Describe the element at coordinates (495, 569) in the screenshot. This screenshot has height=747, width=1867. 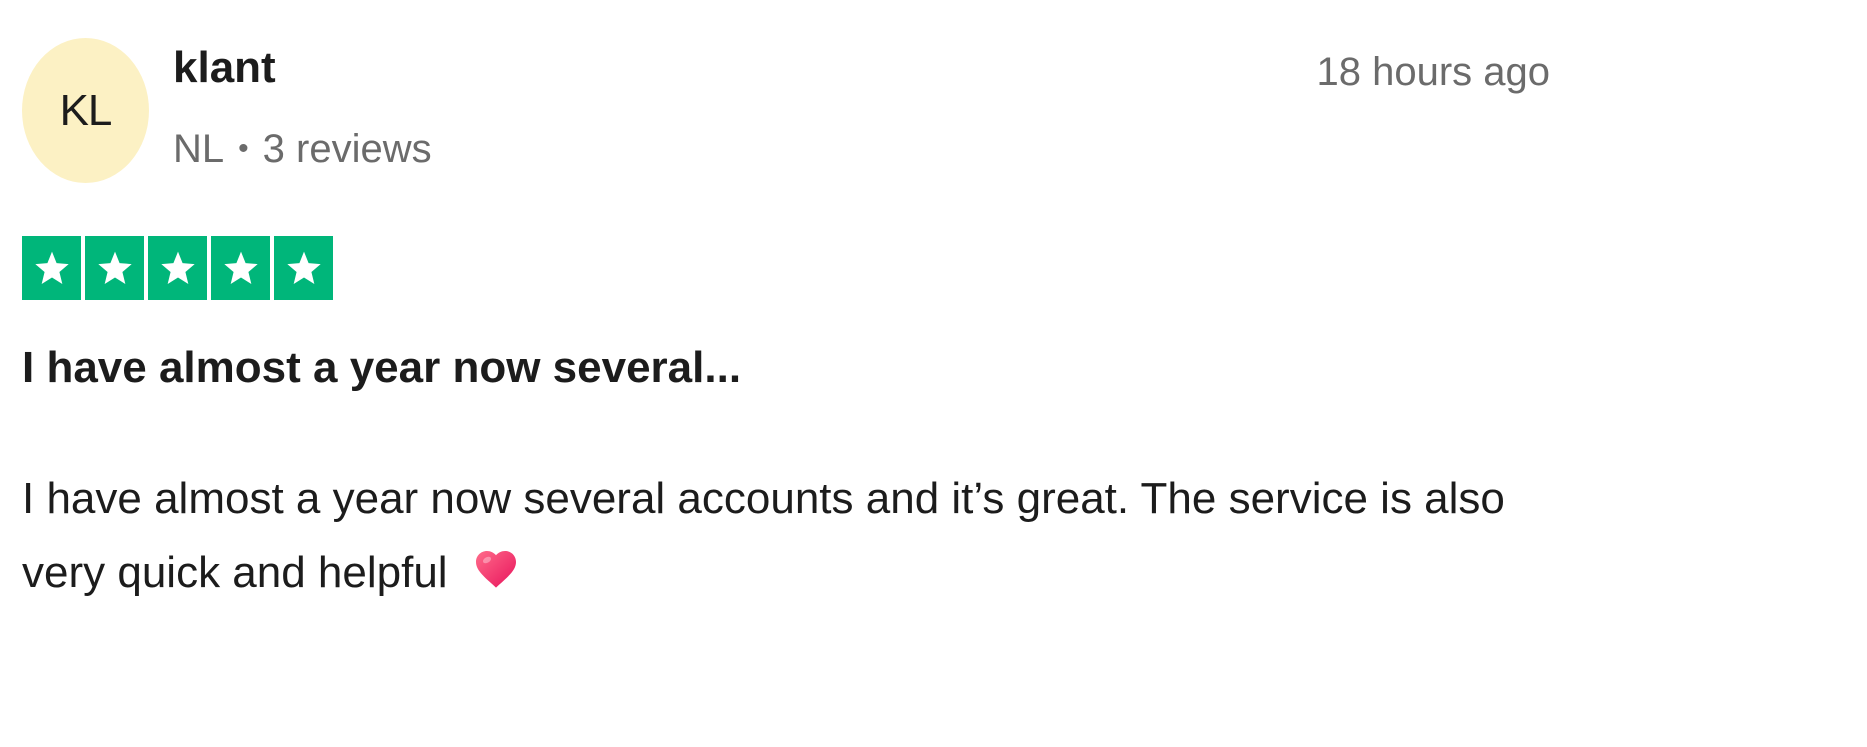
I see `heart-icon` at that location.